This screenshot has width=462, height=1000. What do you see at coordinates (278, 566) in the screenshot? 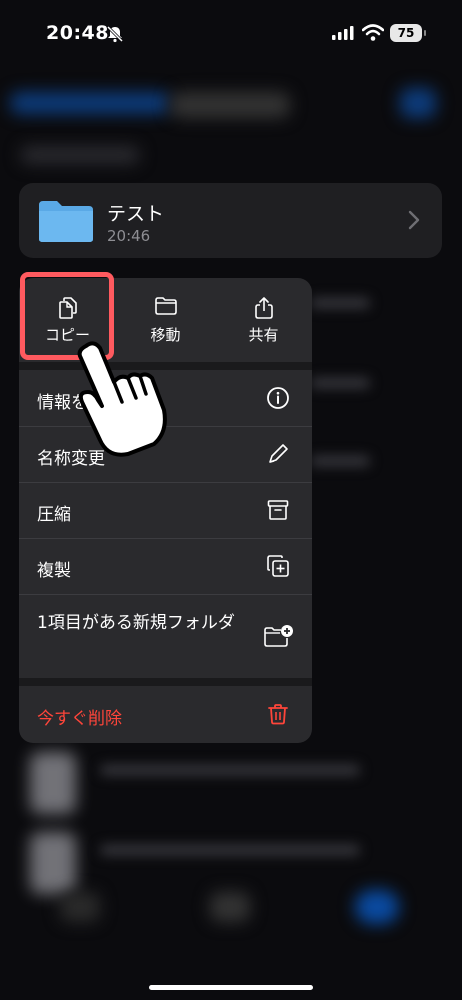
I see `duplicate-icon` at bounding box center [278, 566].